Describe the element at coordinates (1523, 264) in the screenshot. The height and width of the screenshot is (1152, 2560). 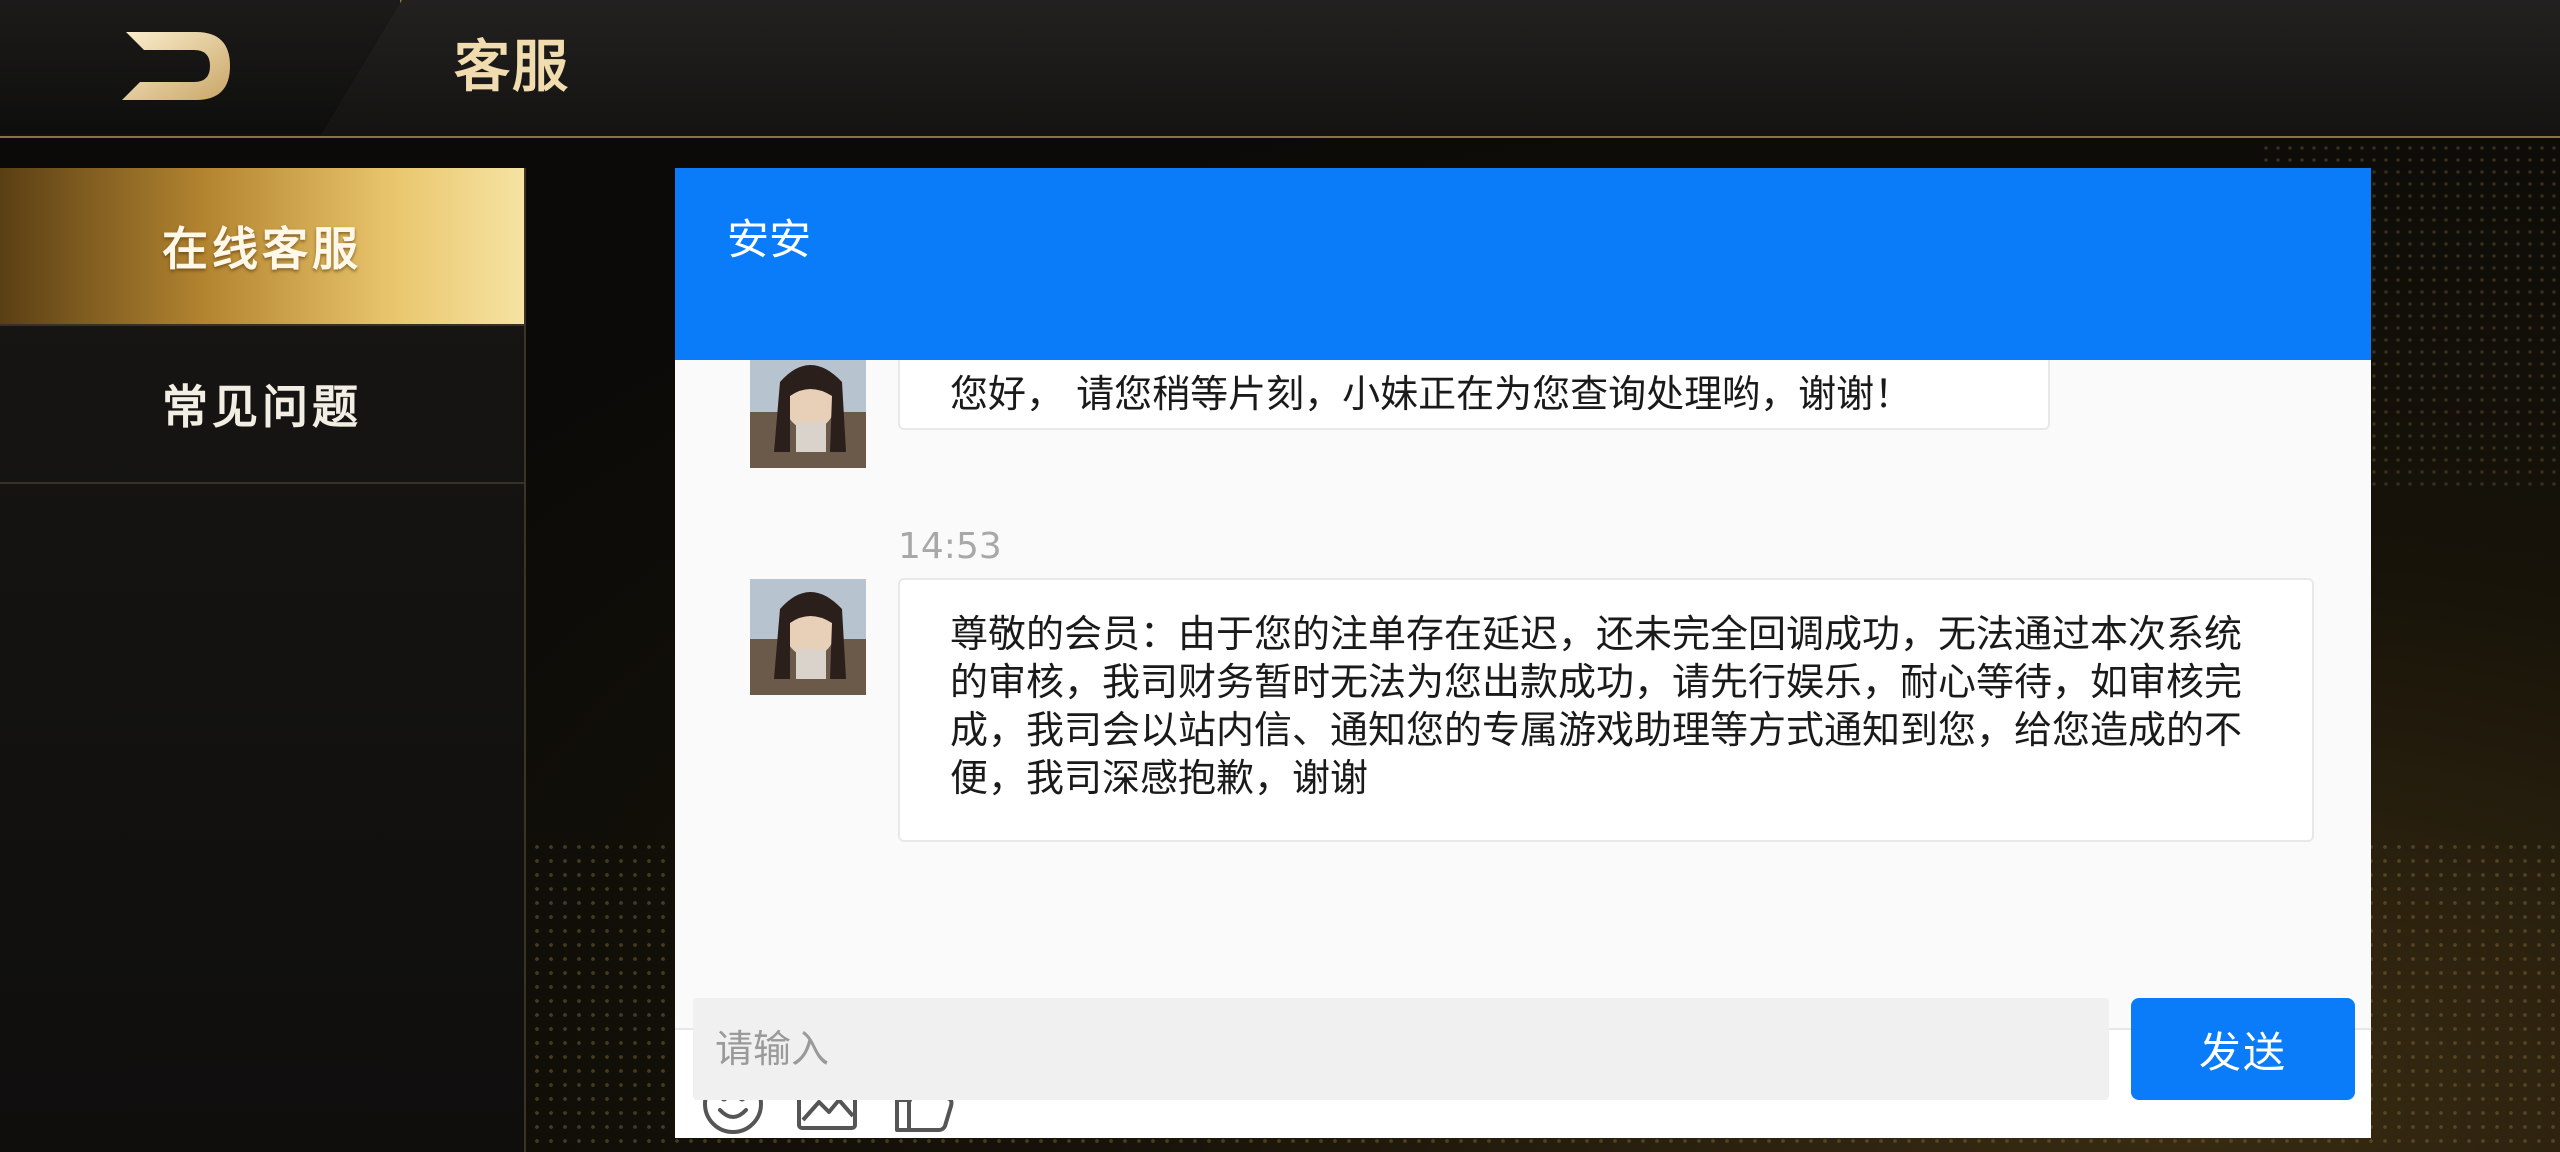
I see `chat-header: 安安` at that location.